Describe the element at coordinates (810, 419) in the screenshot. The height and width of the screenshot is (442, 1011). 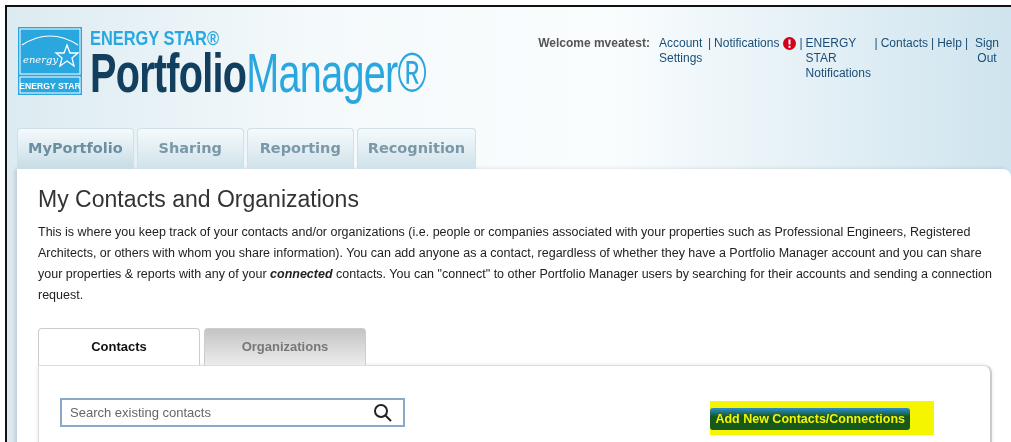
I see `add-contacts-button: Add New Contacts/Connections` at that location.